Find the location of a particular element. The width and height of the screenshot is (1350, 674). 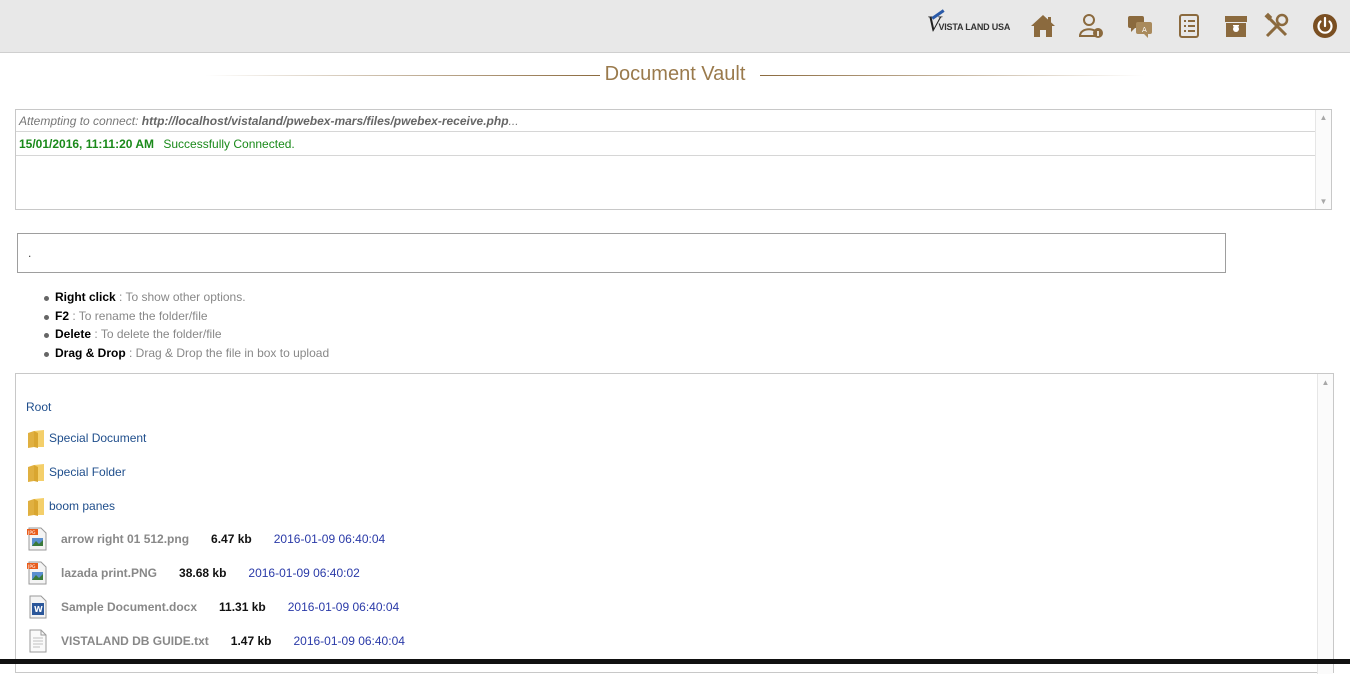

folder-name: Special Document is located at coordinates (97, 438).